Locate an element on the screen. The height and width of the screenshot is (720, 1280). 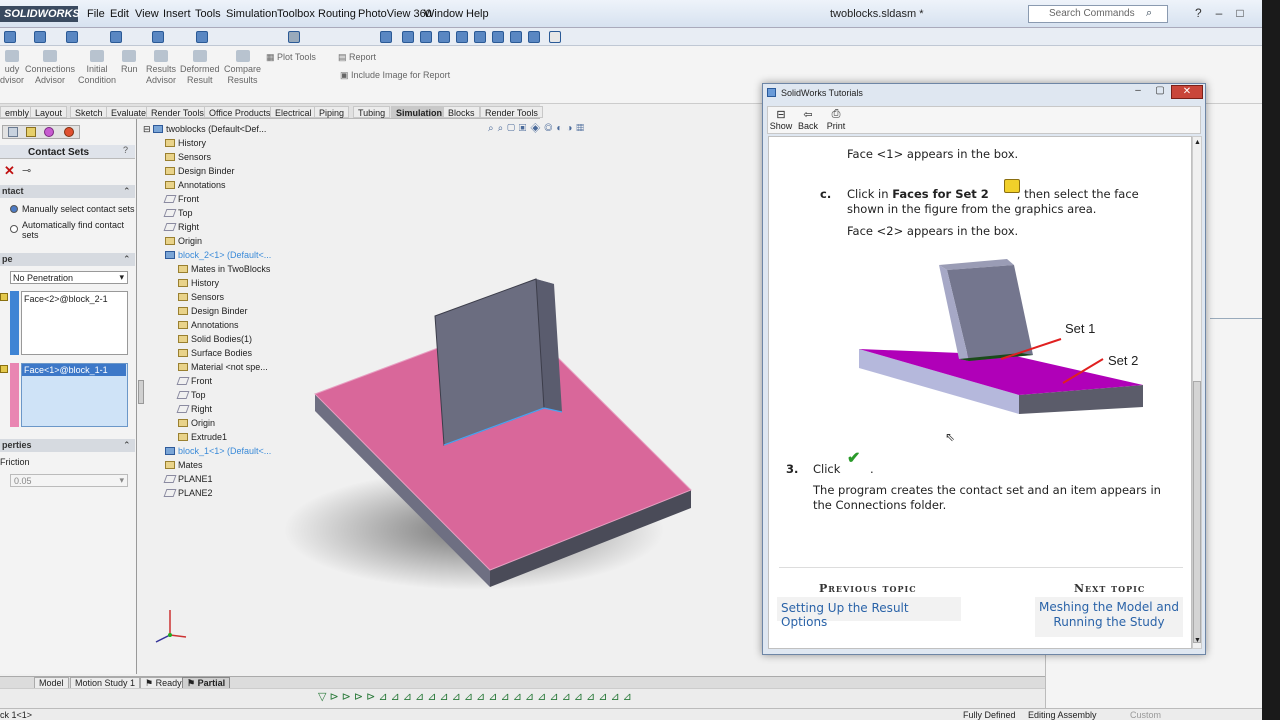
tutorial-scrollbar: ▲ ▼ is located at coordinates (1197, 392).